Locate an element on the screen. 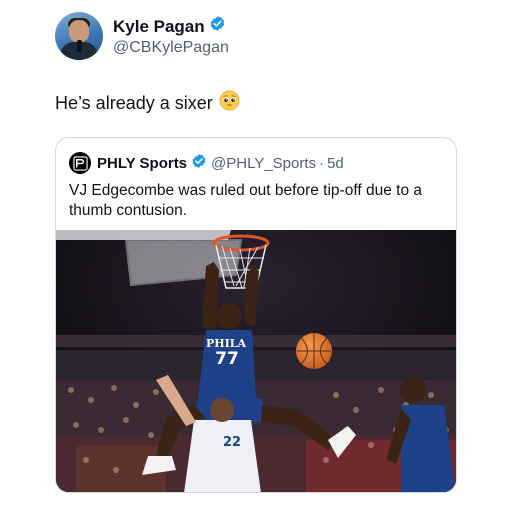  author-display-name: Kyle Pagan is located at coordinates (159, 27).